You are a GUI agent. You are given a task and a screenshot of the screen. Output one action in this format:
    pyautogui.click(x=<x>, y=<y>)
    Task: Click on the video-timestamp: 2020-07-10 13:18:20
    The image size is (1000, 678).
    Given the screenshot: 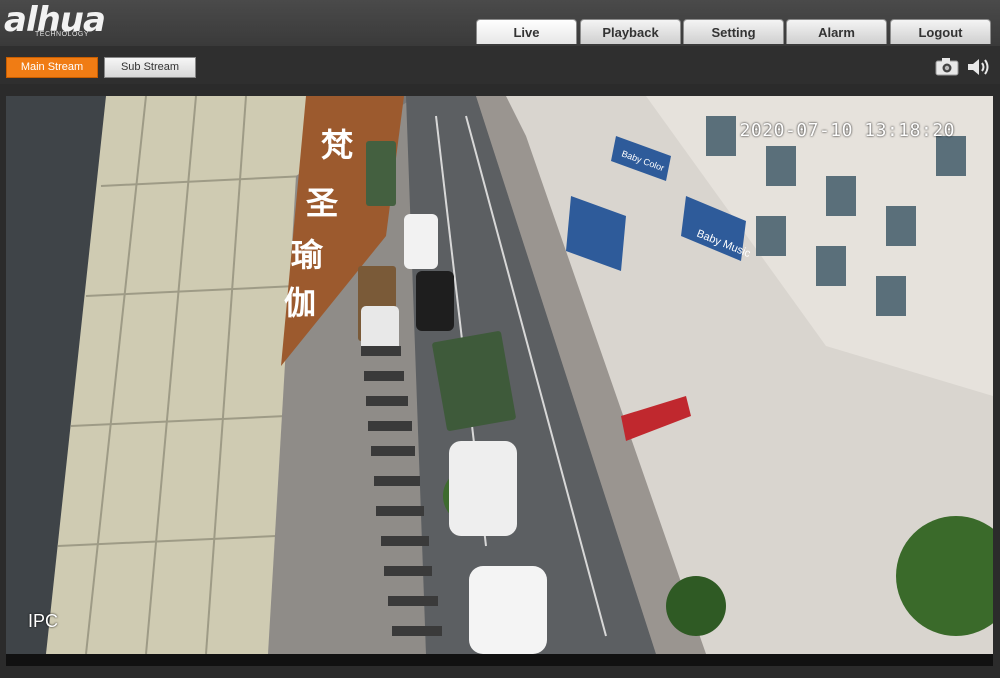 What is the action you would take?
    pyautogui.click(x=847, y=130)
    